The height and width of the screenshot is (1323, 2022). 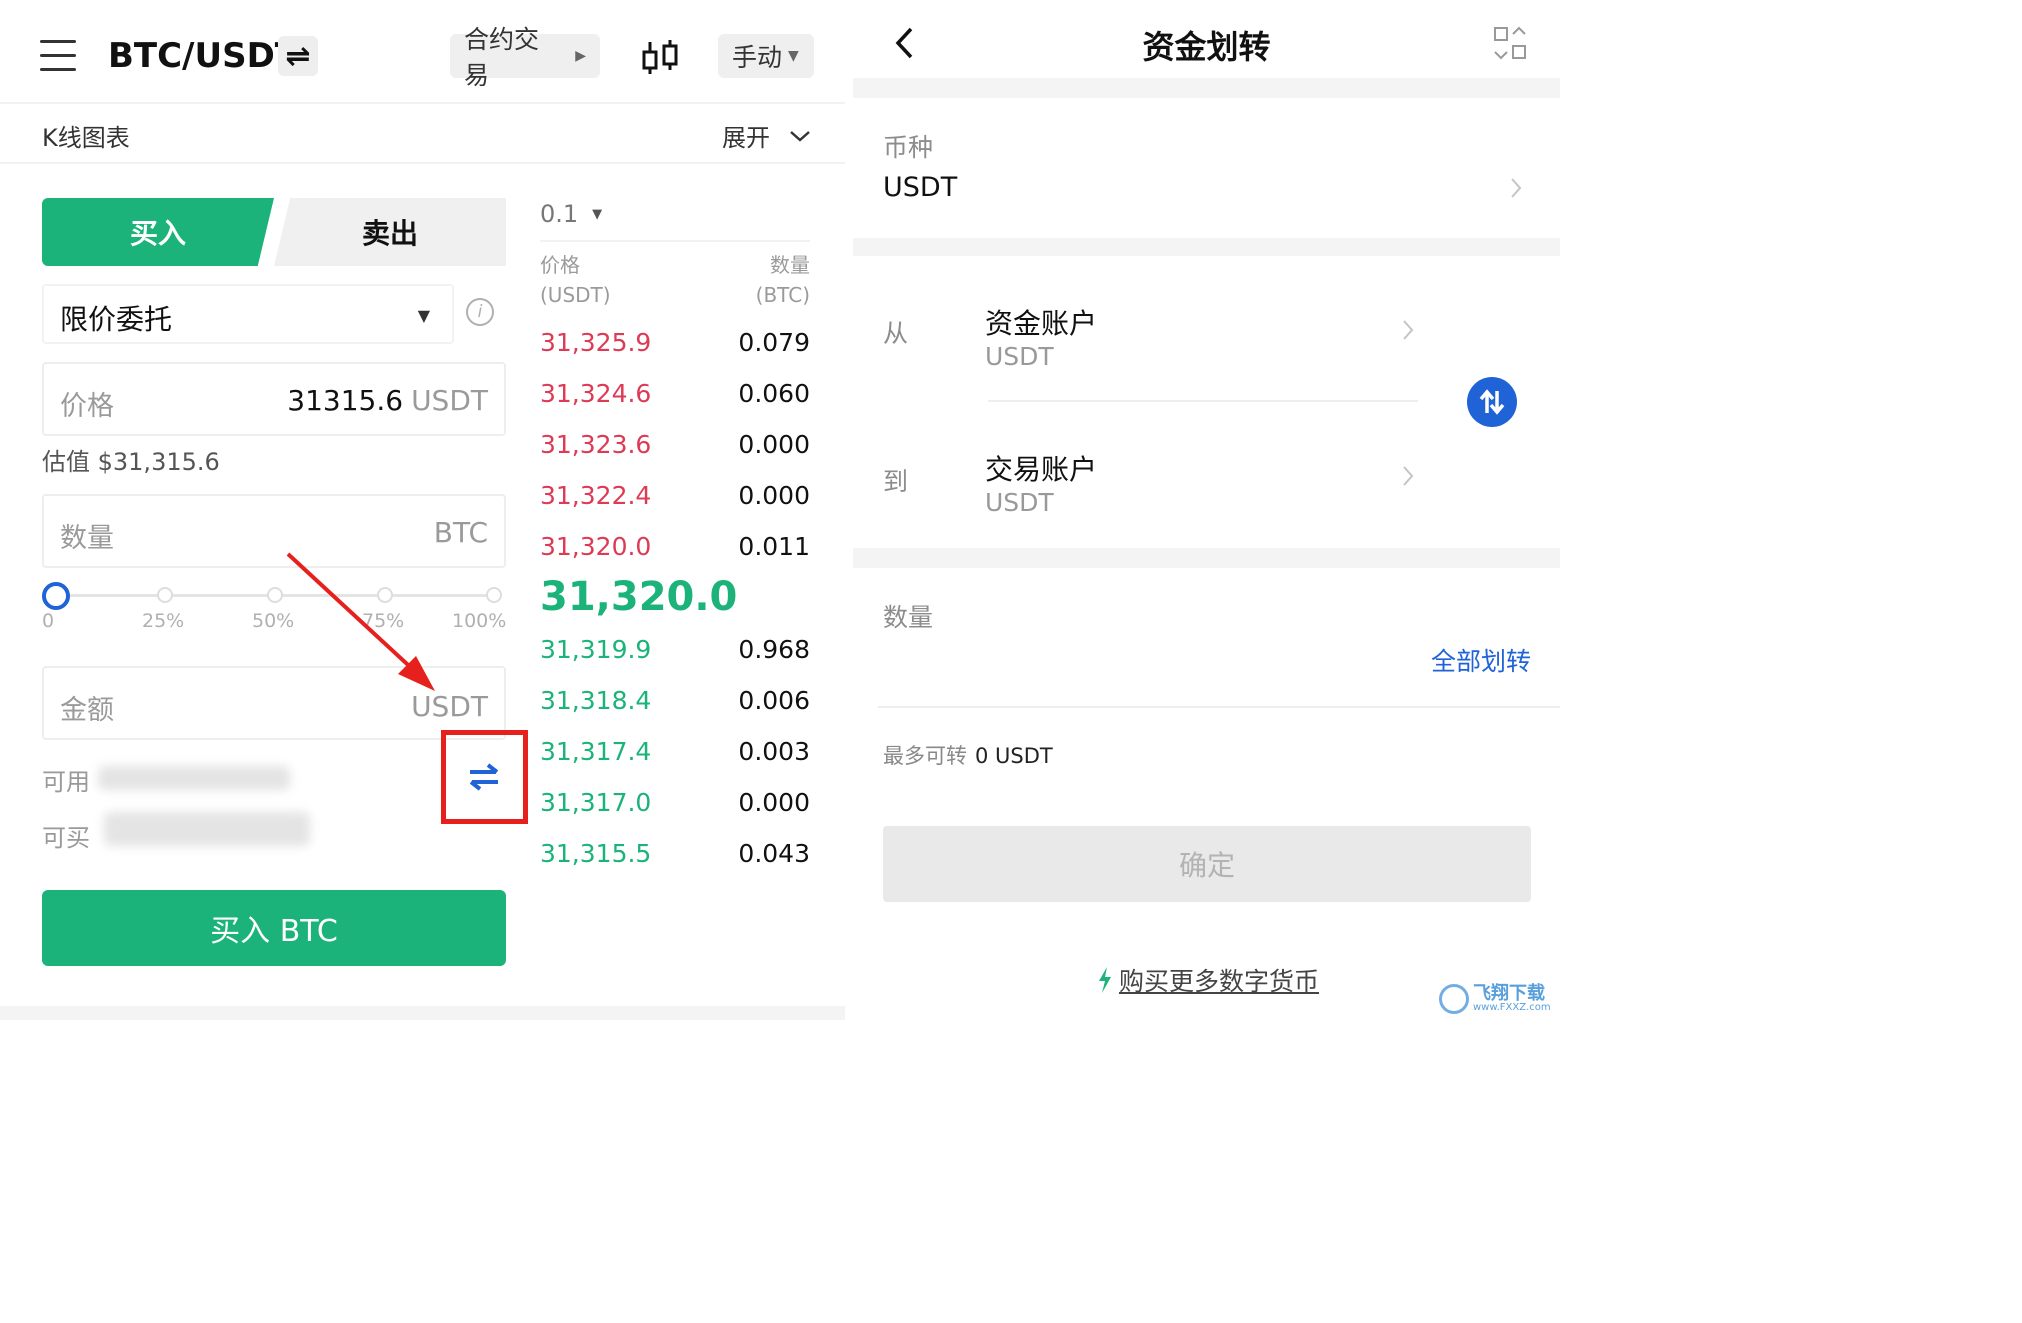 What do you see at coordinates (596, 342) in the screenshot?
I see `ask-price: 31,325.9` at bounding box center [596, 342].